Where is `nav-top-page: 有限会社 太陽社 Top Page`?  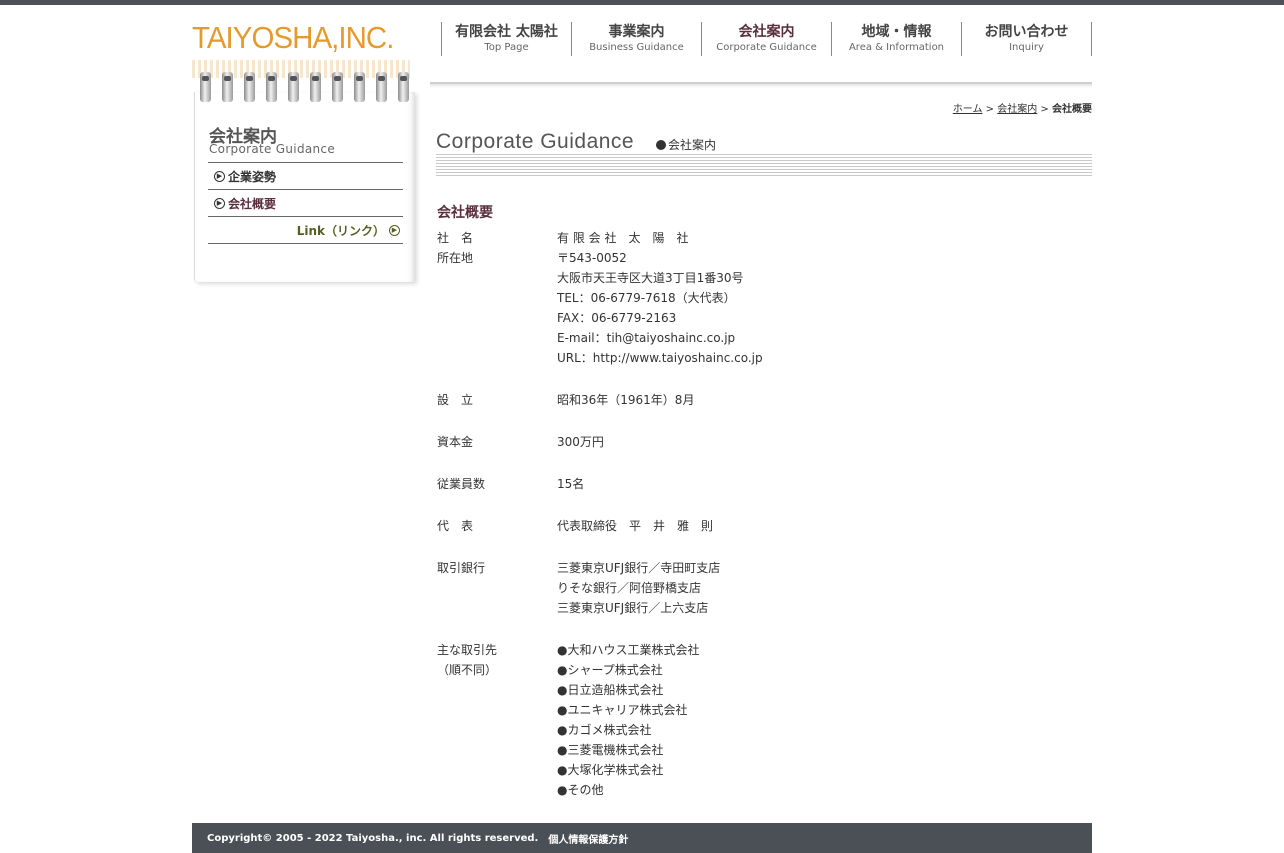
nav-top-page: 有限会社 太陽社 Top Page is located at coordinates (506, 39).